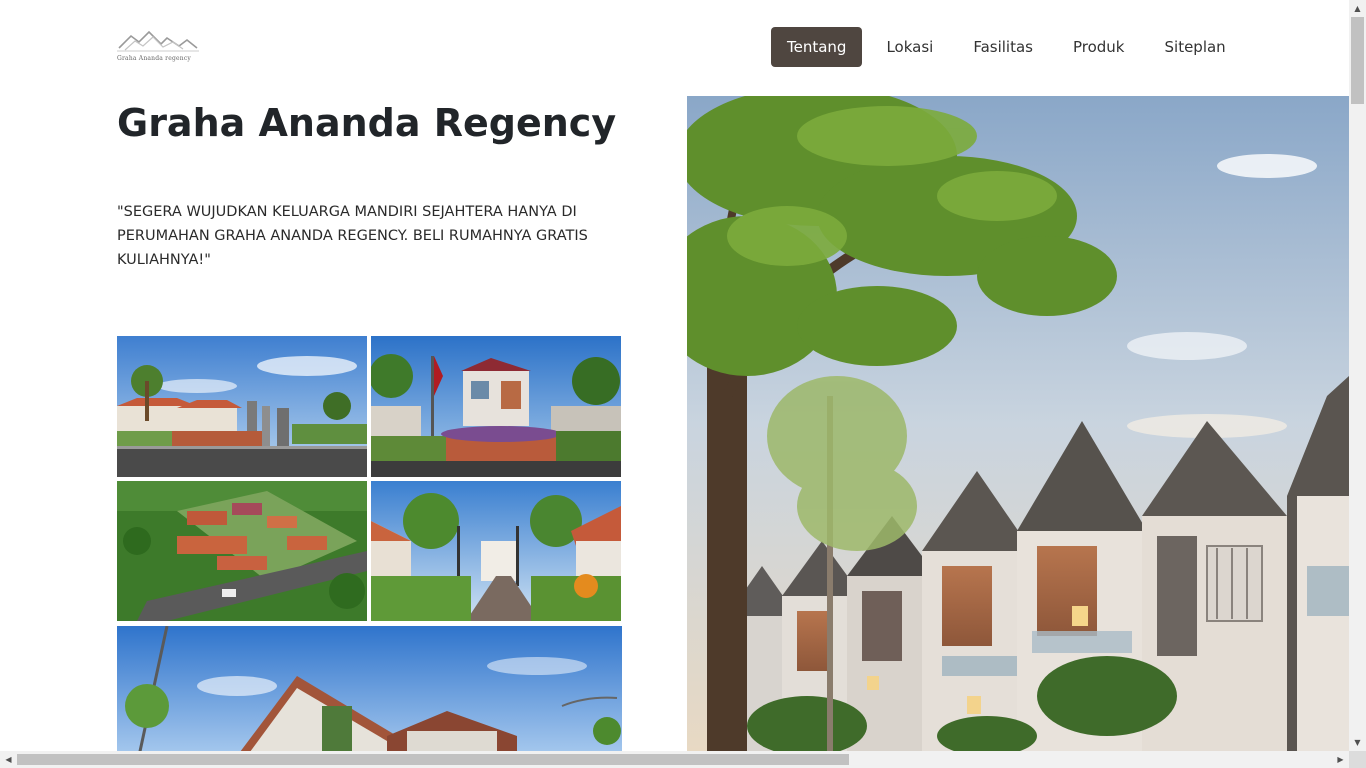 The image size is (1366, 768). I want to click on mountain-logo-icon, so click(158, 41).